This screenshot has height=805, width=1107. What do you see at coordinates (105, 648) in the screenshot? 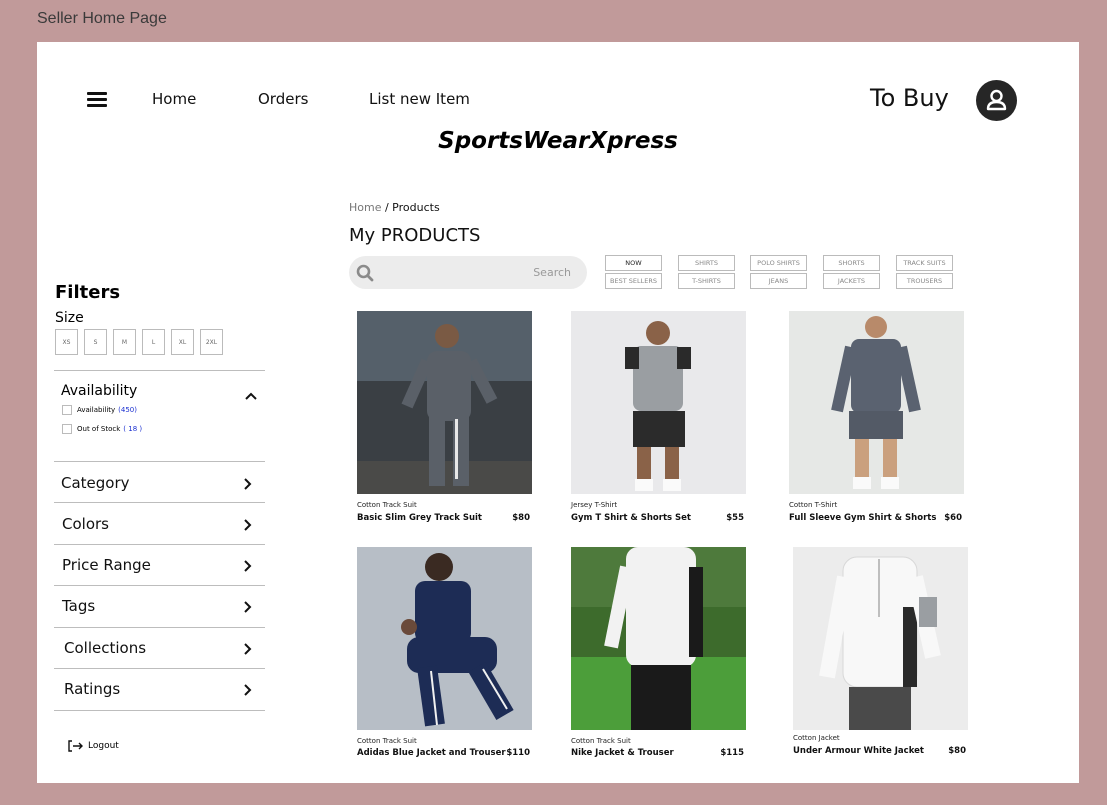
I see `sidebar-item-label: Collections` at bounding box center [105, 648].